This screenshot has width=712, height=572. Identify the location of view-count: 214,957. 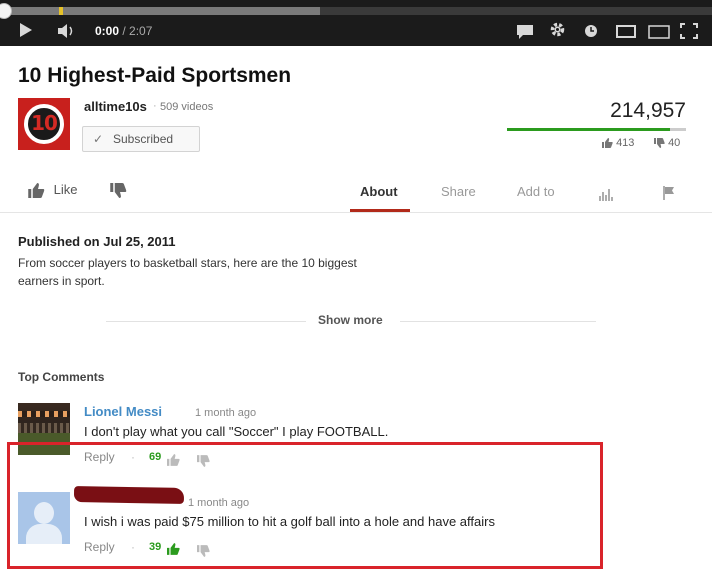
(648, 110).